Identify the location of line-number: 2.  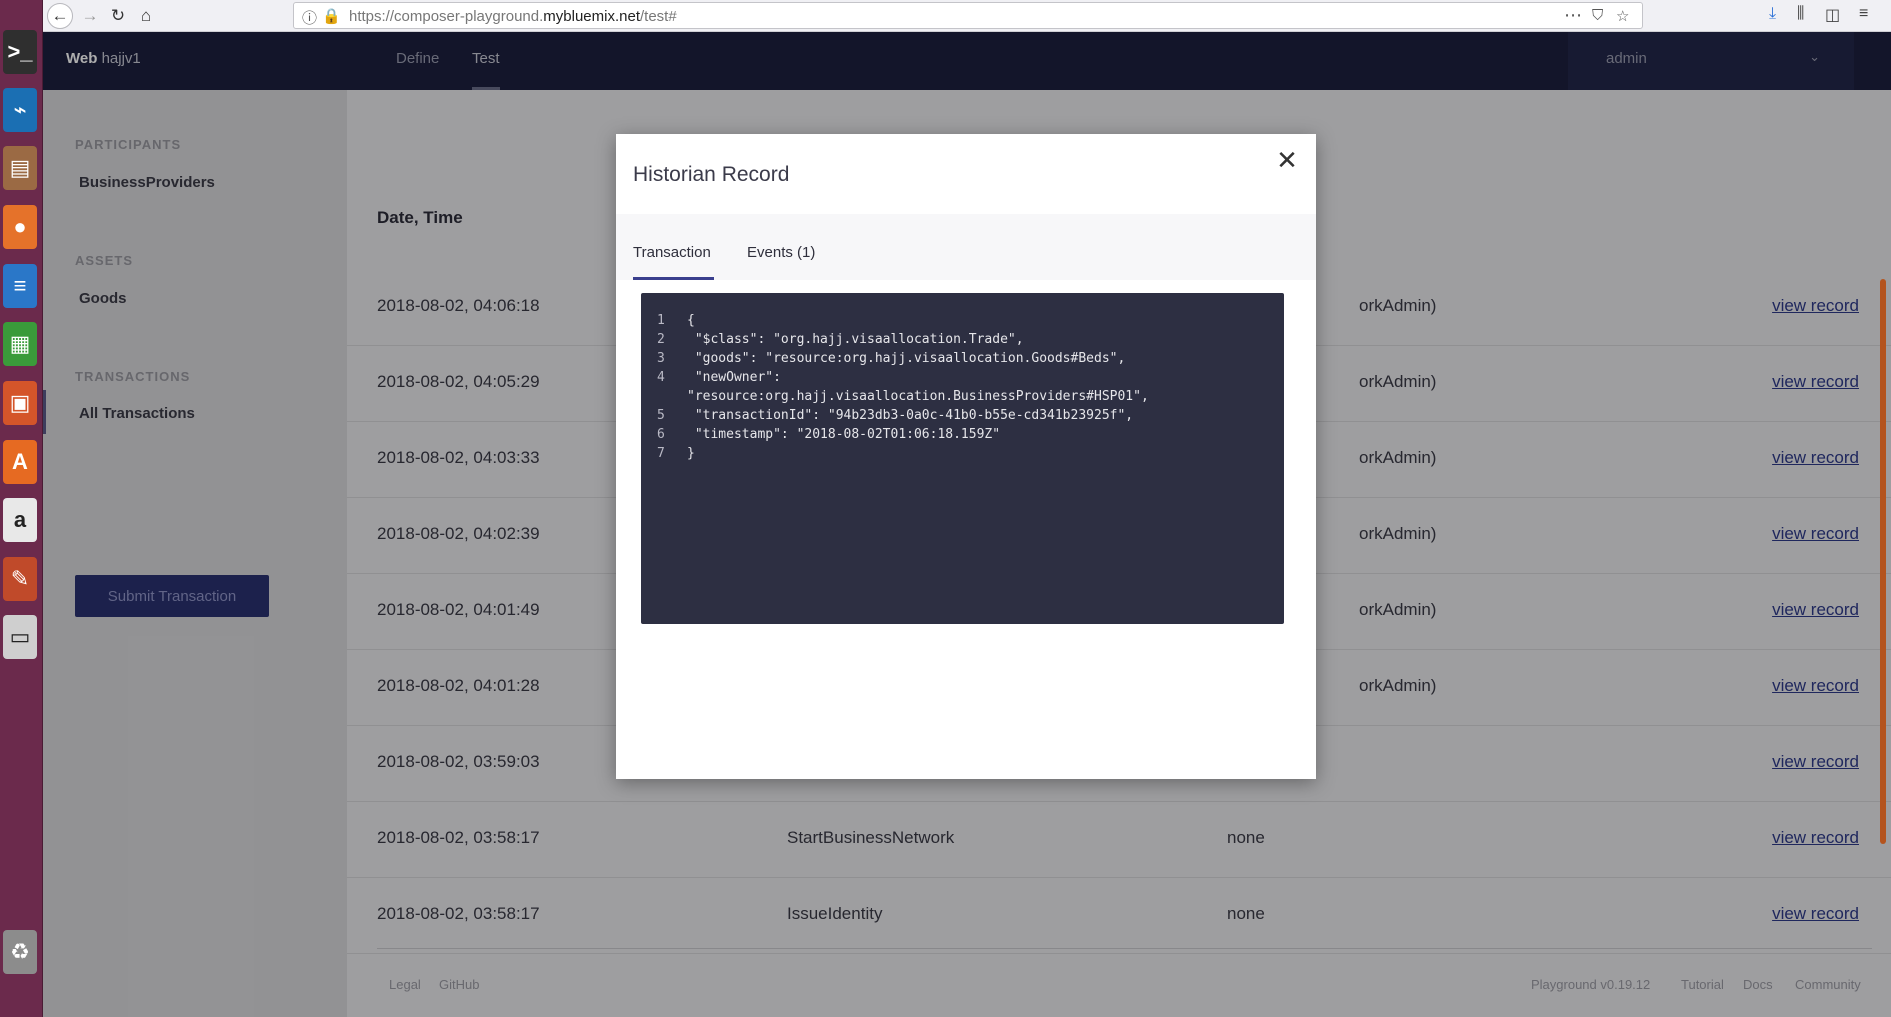
(661, 339).